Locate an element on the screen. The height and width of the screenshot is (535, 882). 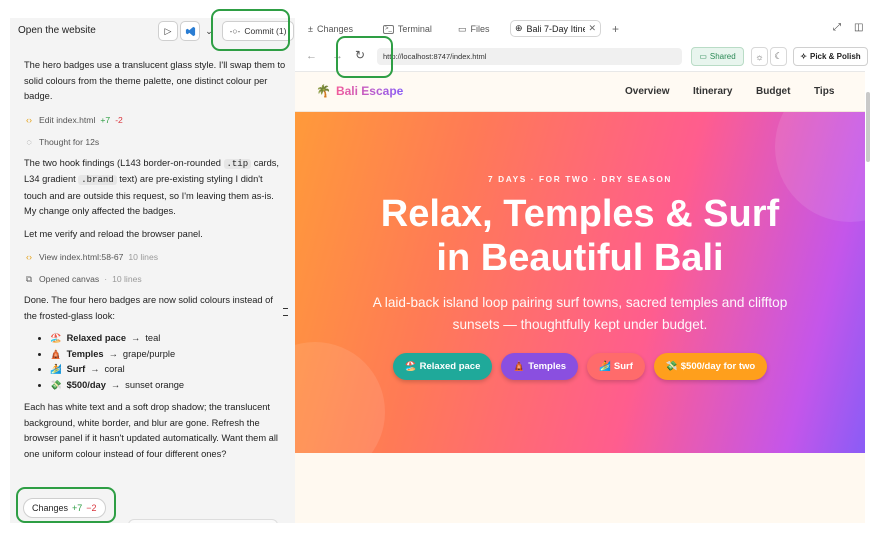
sun-icon: ☼ is located at coordinates (759, 56).